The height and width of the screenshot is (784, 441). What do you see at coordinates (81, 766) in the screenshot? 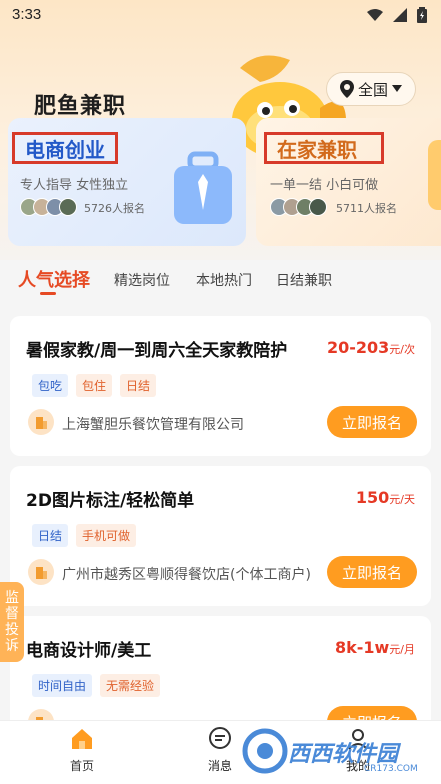
I see `nav-label: 首页` at bounding box center [81, 766].